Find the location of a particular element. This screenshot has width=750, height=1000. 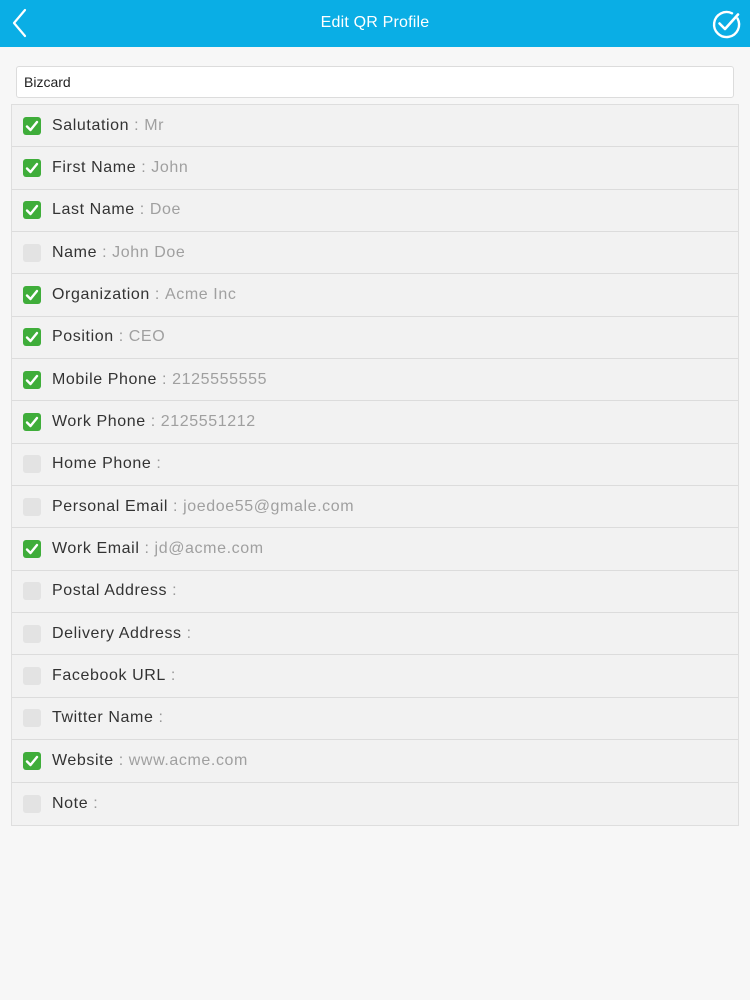

field-row: Organization: Acme Inc is located at coordinates (375, 295).